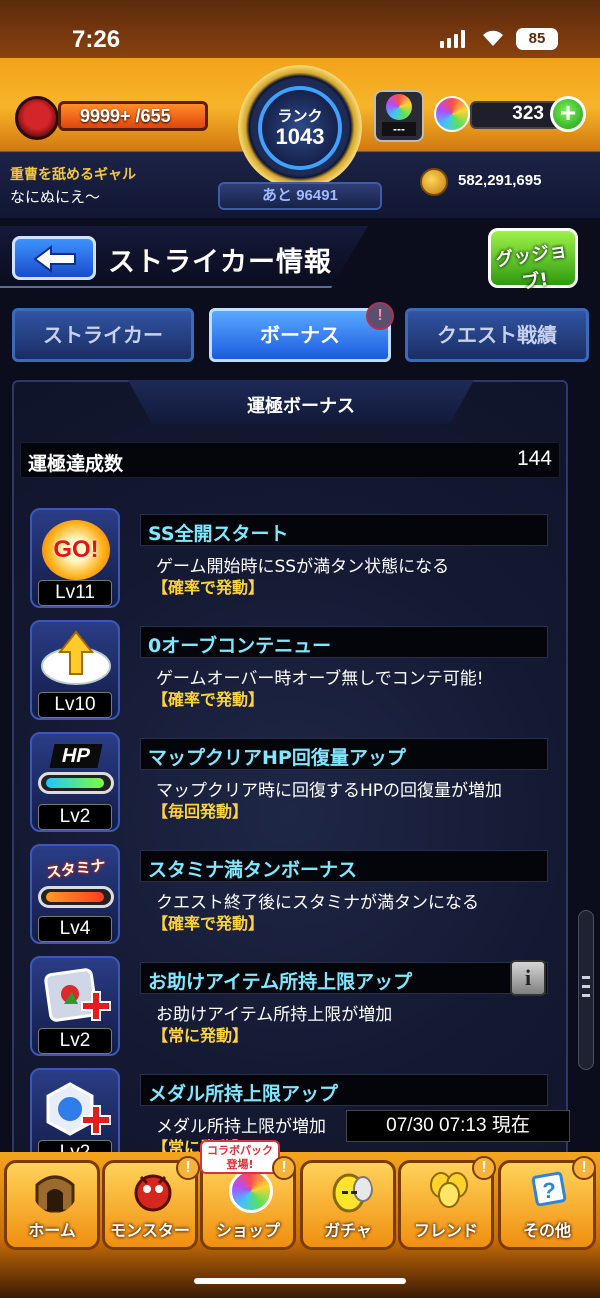 The width and height of the screenshot is (600, 1298). Describe the element at coordinates (37, 118) in the screenshot. I see `stamina-icon` at that location.